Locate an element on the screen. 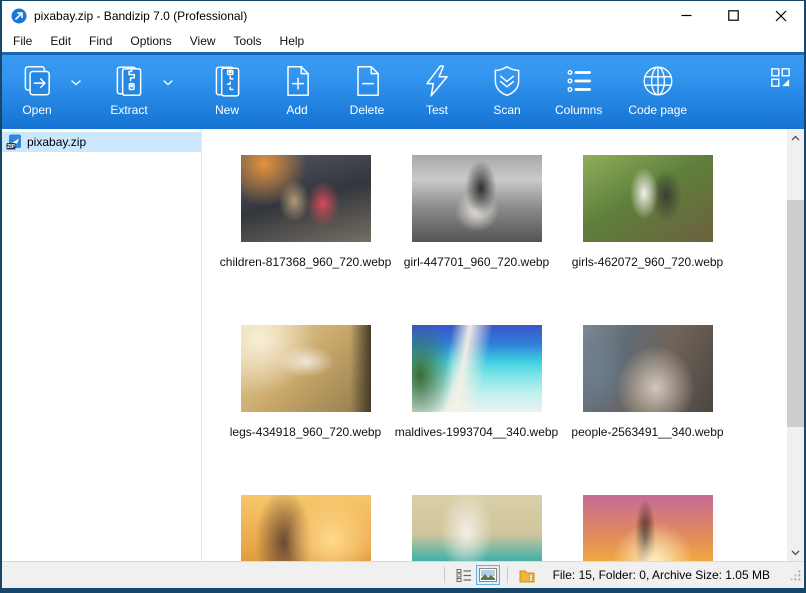  zip-archive-icon: ZIP is located at coordinates (13, 142).